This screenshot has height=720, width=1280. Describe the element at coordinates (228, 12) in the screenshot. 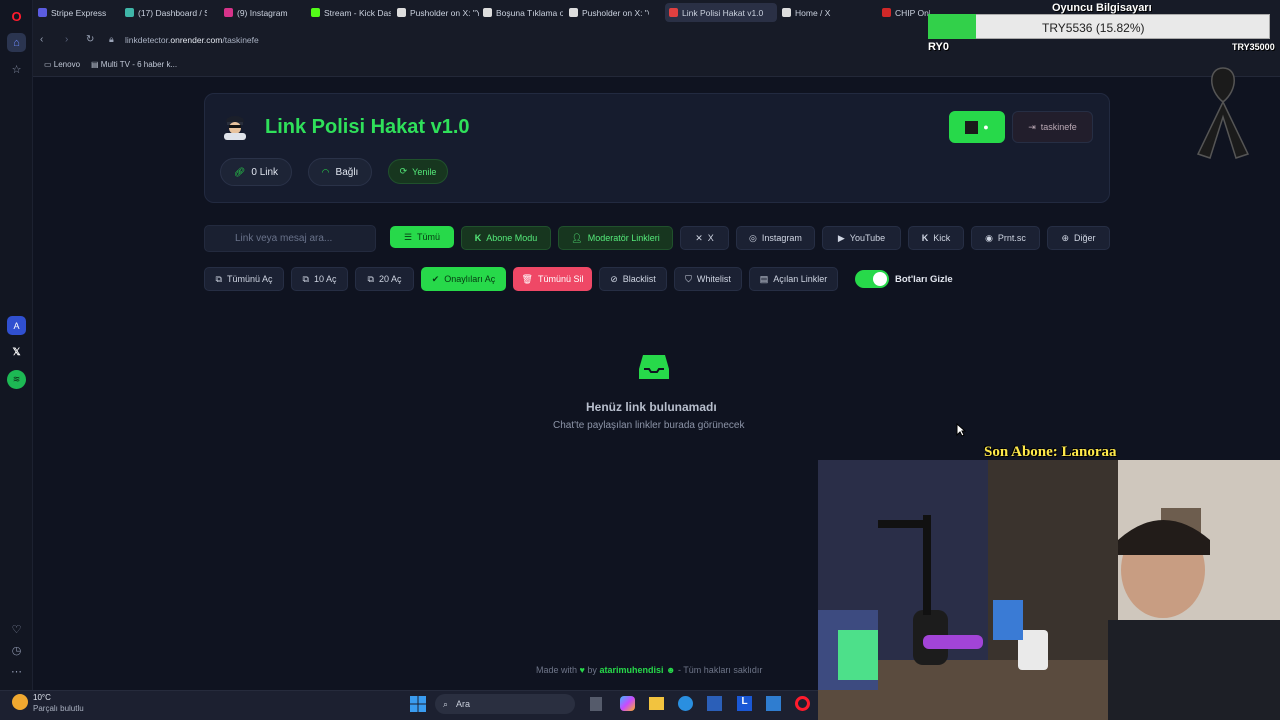

I see `instagram-icon` at that location.